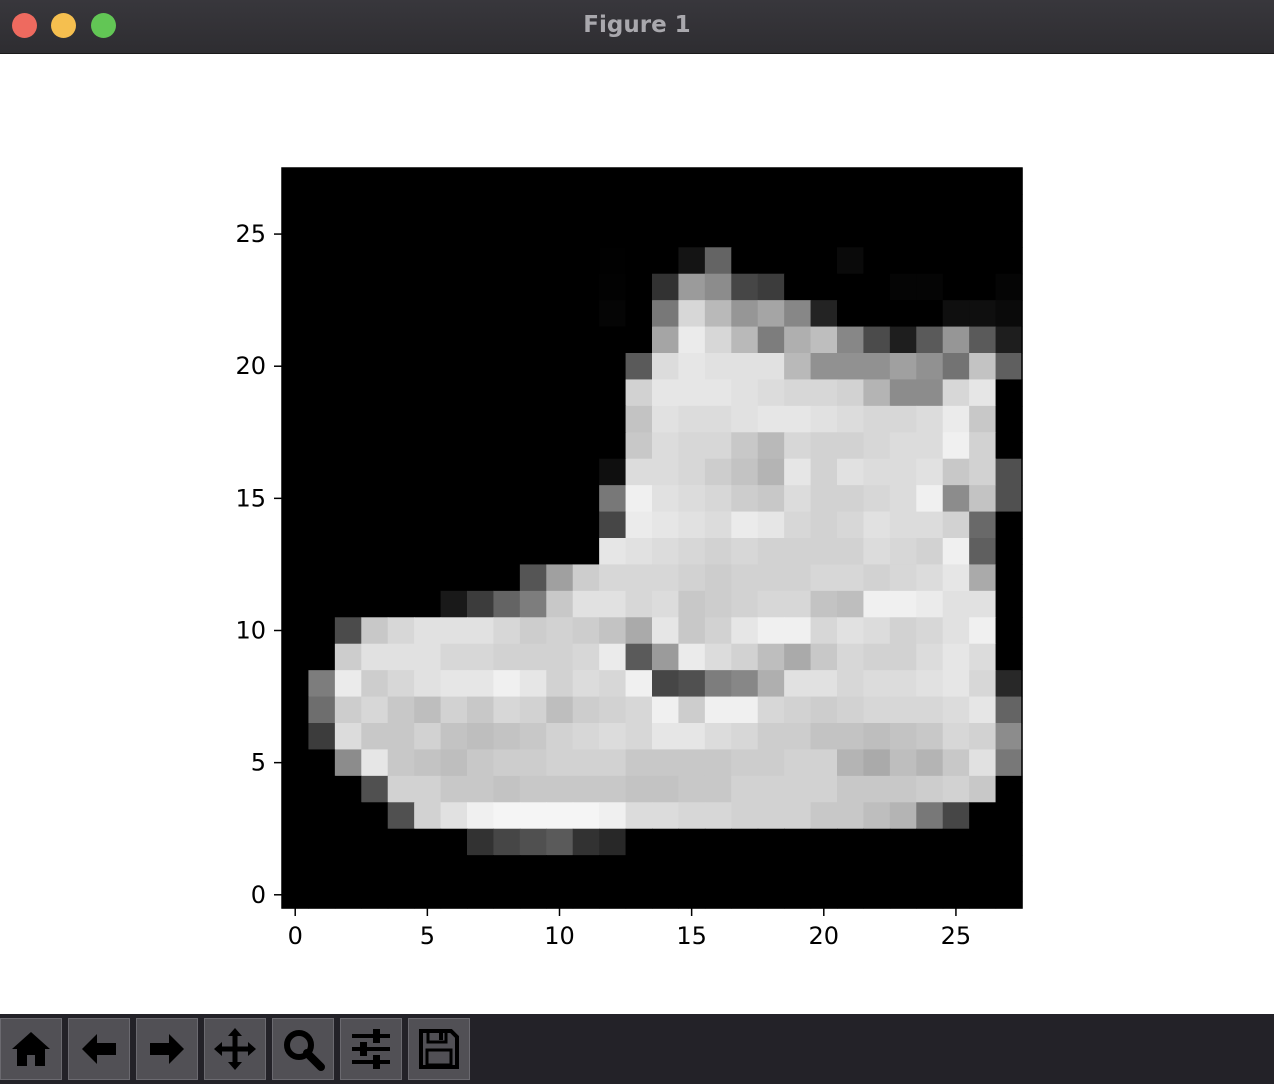  I want to click on pan-button, so click(235, 1049).